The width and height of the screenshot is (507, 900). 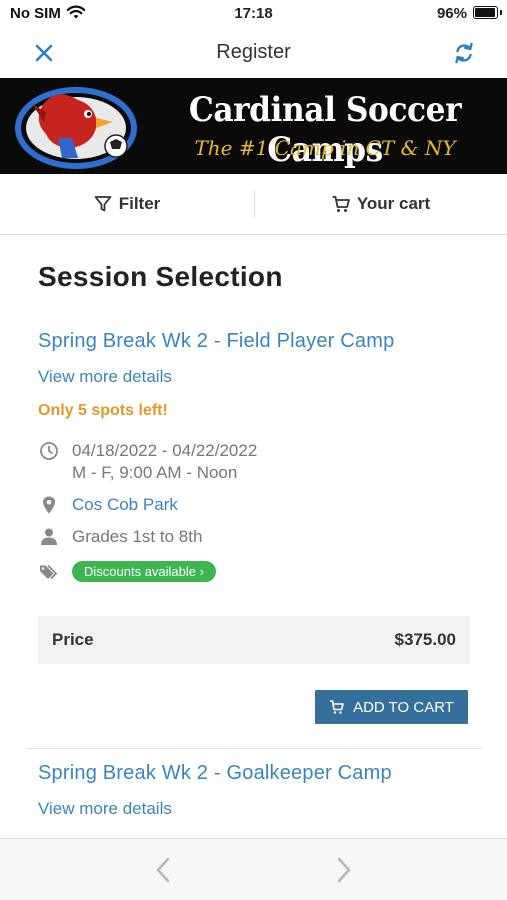 What do you see at coordinates (139, 203) in the screenshot?
I see `filter-tab-label: Filter` at bounding box center [139, 203].